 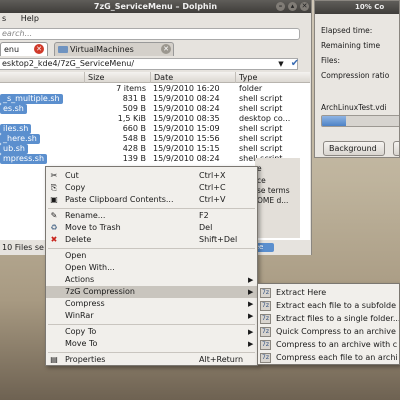 What do you see at coordinates (131, 88) in the screenshot?
I see `file-size: 7 items` at bounding box center [131, 88].